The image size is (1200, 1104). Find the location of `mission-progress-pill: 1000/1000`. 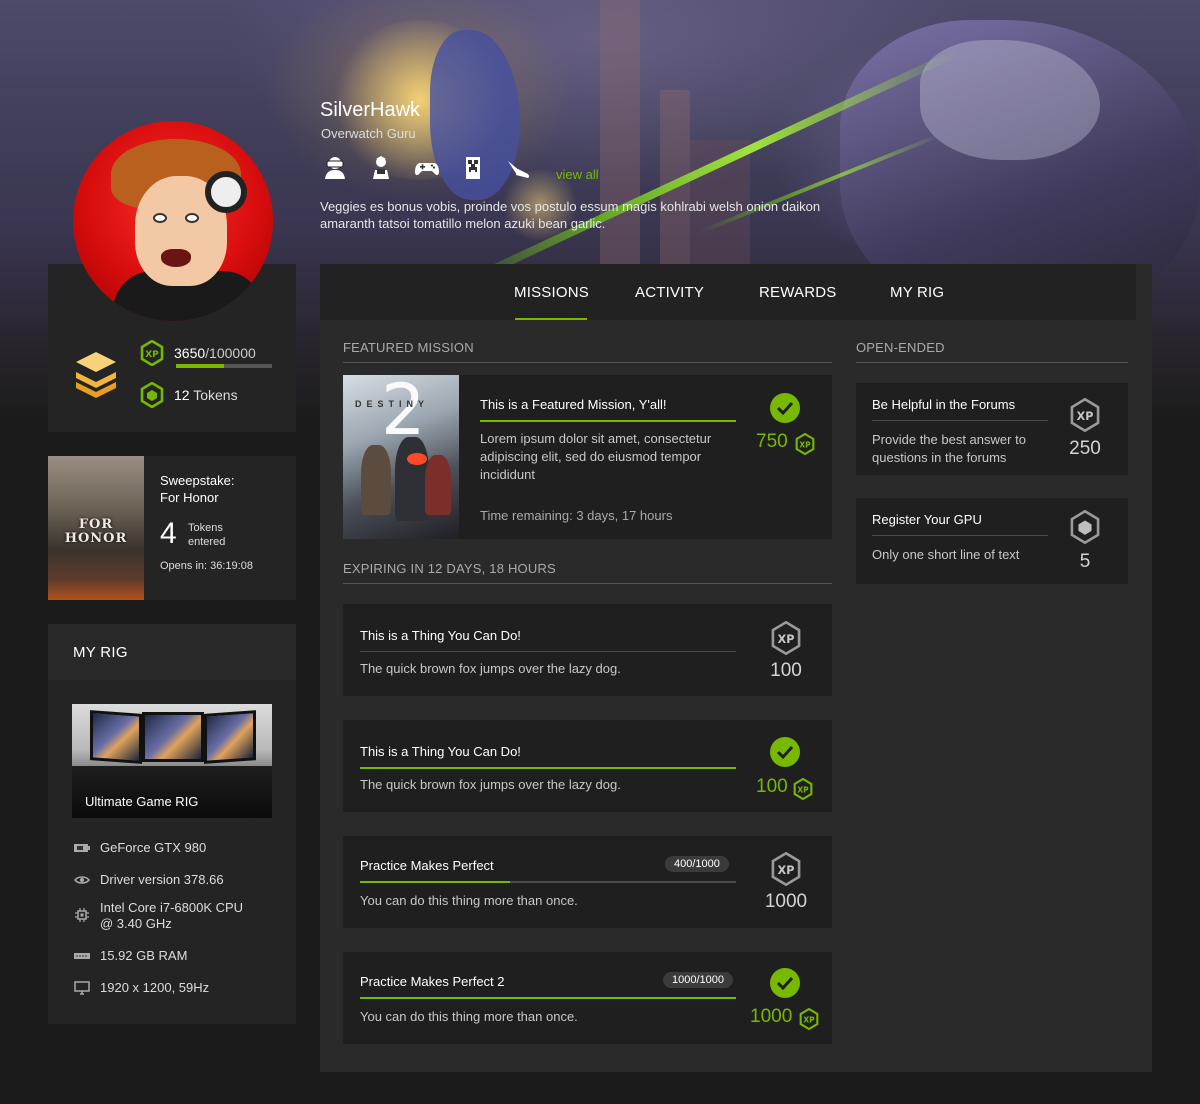

mission-progress-pill: 1000/1000 is located at coordinates (698, 980).